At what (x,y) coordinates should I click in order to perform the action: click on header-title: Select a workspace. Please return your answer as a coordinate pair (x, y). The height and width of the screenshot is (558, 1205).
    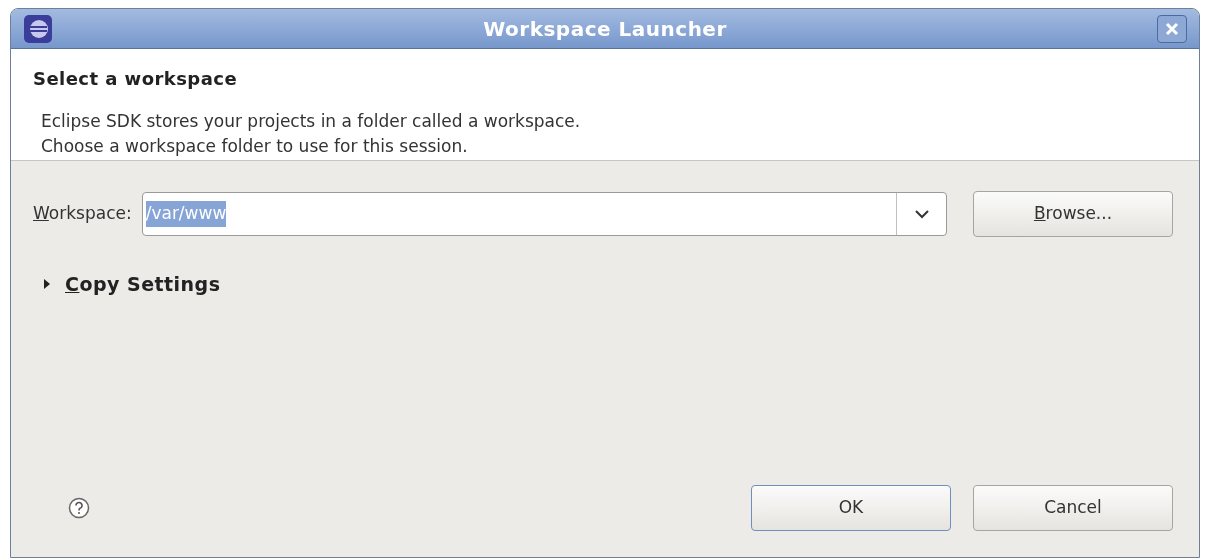
    Looking at the image, I should click on (136, 79).